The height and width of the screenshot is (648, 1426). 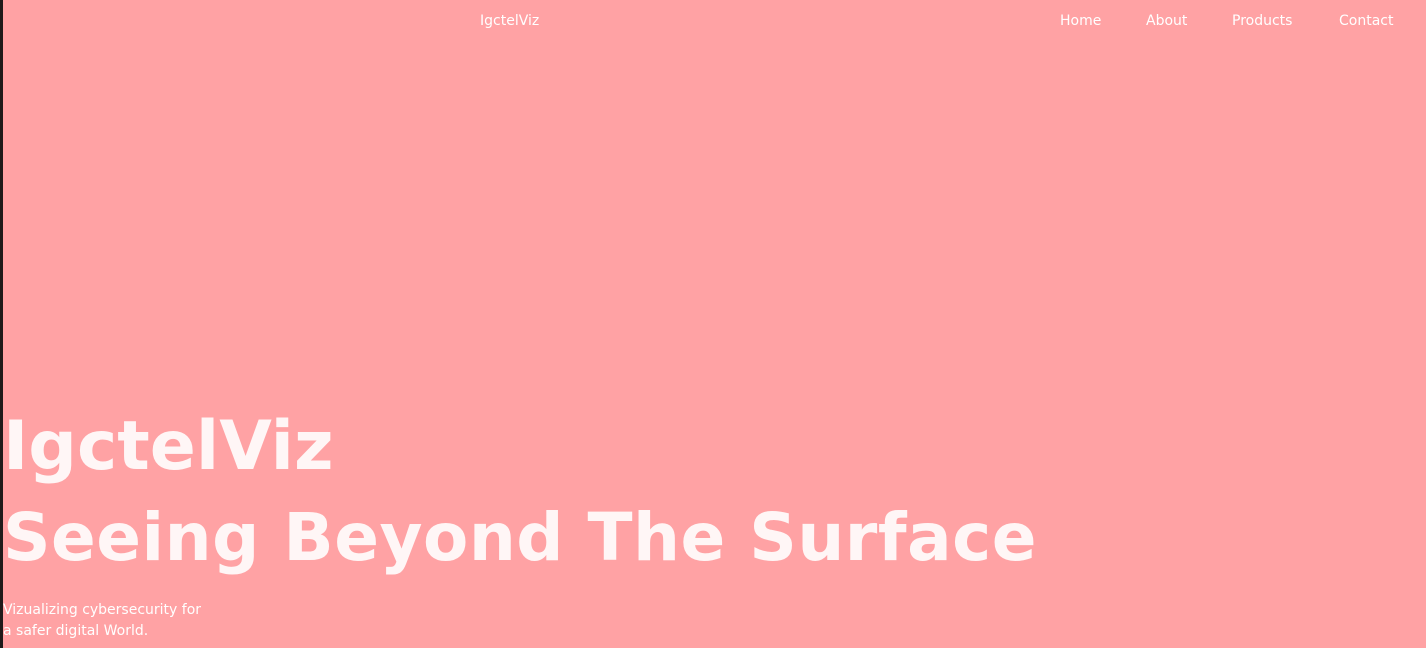 I want to click on nav-link-products: Products, so click(x=1262, y=21).